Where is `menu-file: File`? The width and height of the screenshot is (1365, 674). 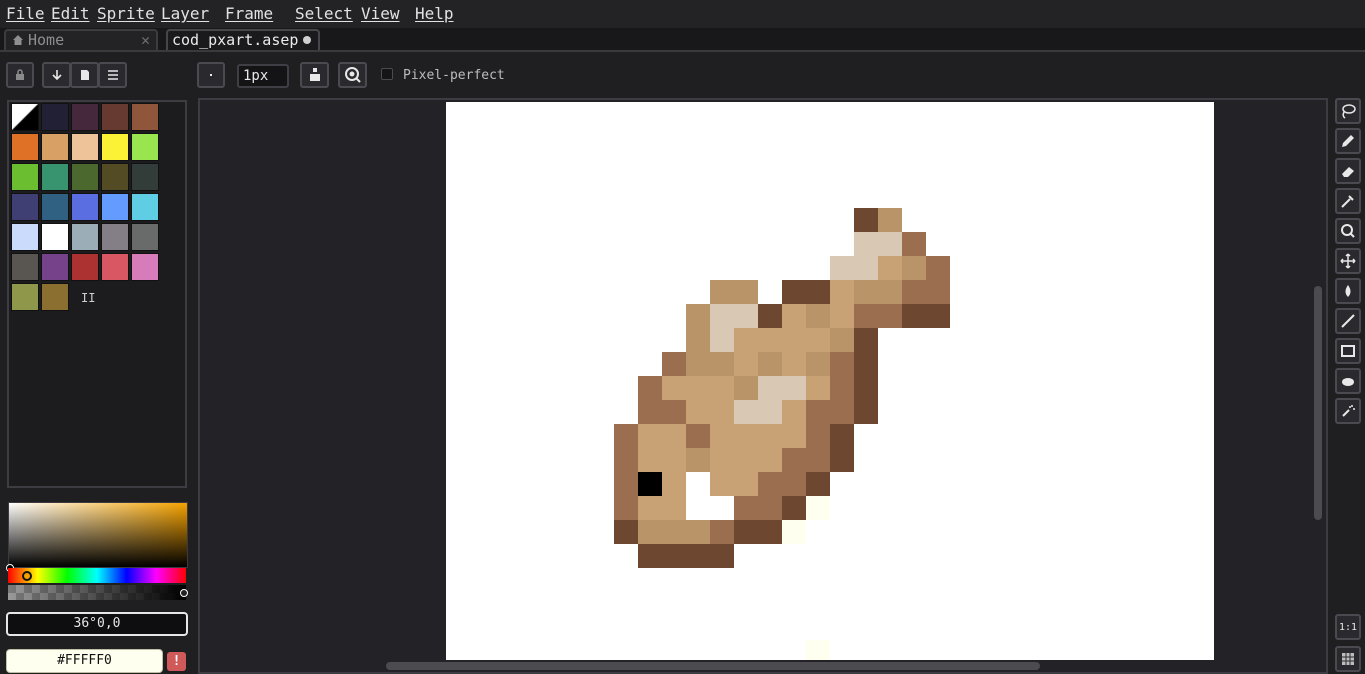 menu-file: File is located at coordinates (25, 13).